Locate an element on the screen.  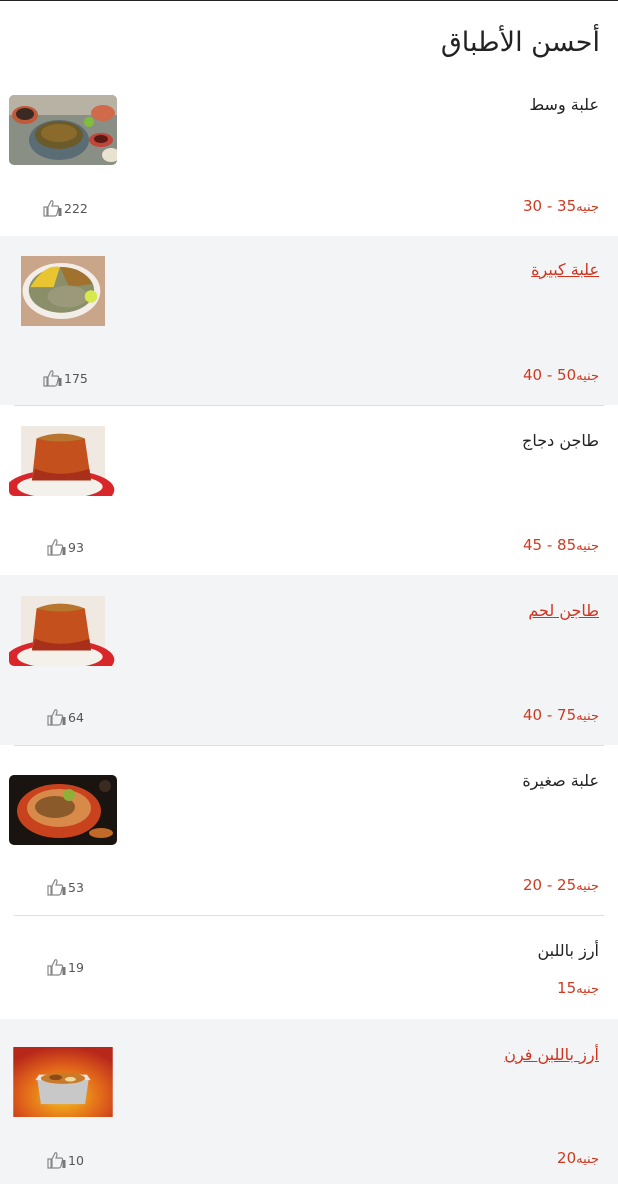
koshary-middle-box-image is located at coordinates (63, 130).